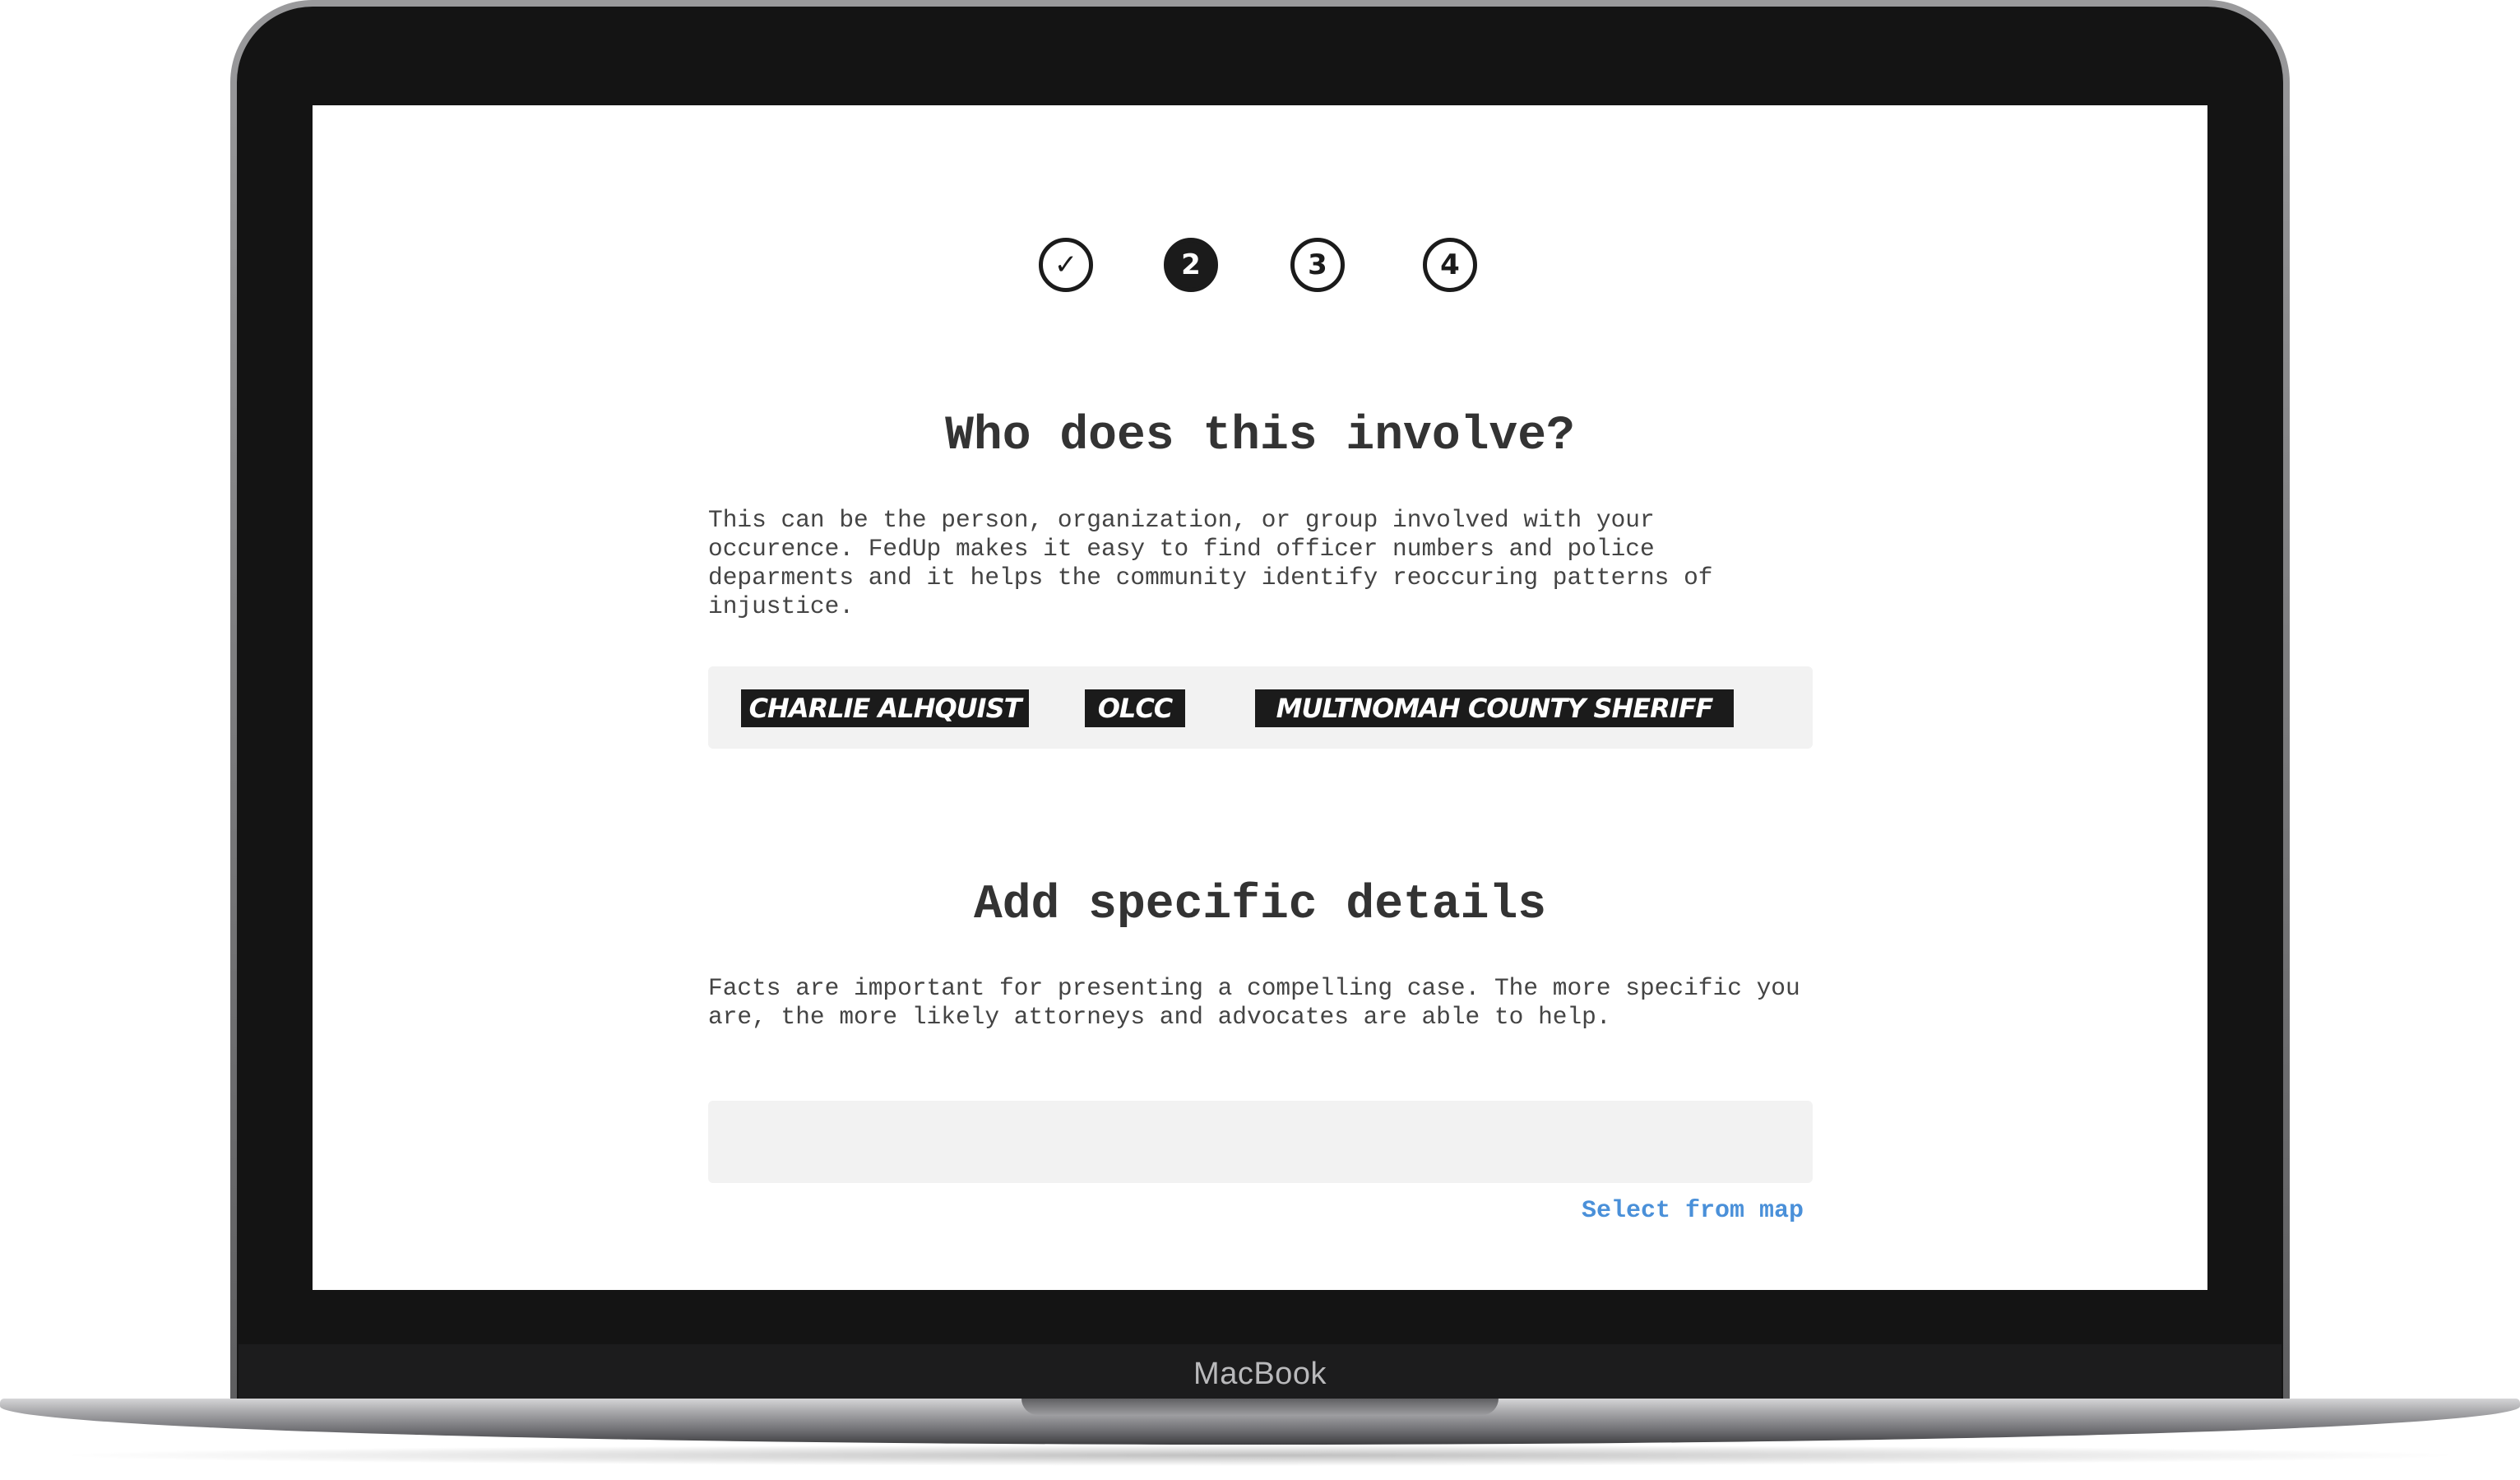 The height and width of the screenshot is (1480, 2520). What do you see at coordinates (1260, 436) in the screenshot?
I see `involve-heading: Who does this involve?` at bounding box center [1260, 436].